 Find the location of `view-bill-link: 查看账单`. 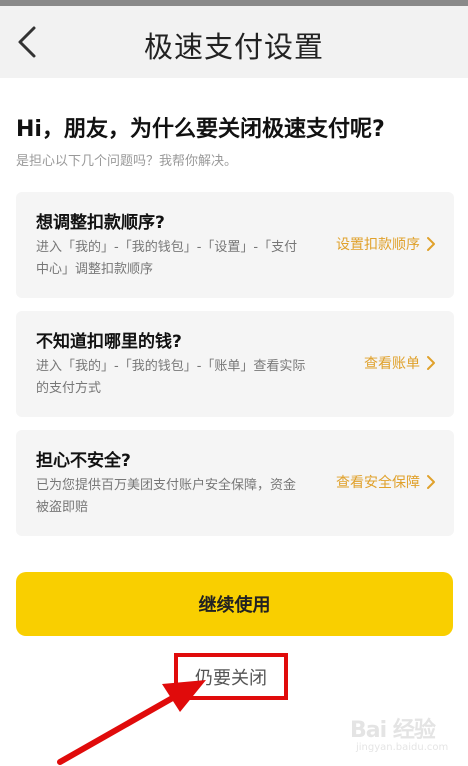

view-bill-link: 查看账单 is located at coordinates (400, 363).